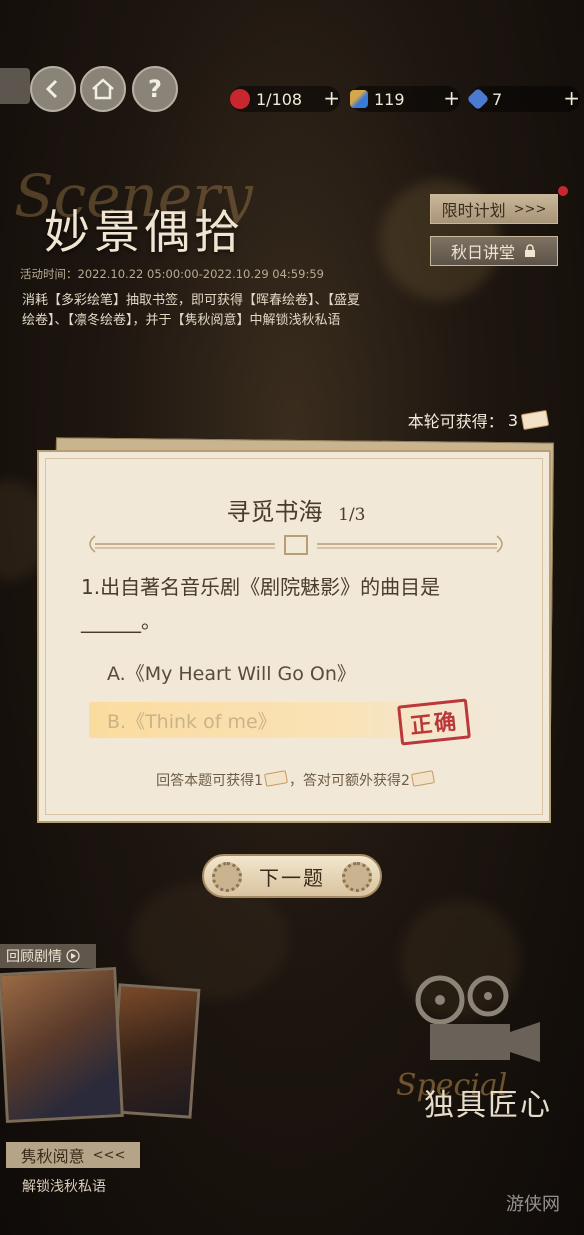 The image size is (584, 1235). What do you see at coordinates (144, 232) in the screenshot?
I see `event-title: 妙景偶拾` at bounding box center [144, 232].